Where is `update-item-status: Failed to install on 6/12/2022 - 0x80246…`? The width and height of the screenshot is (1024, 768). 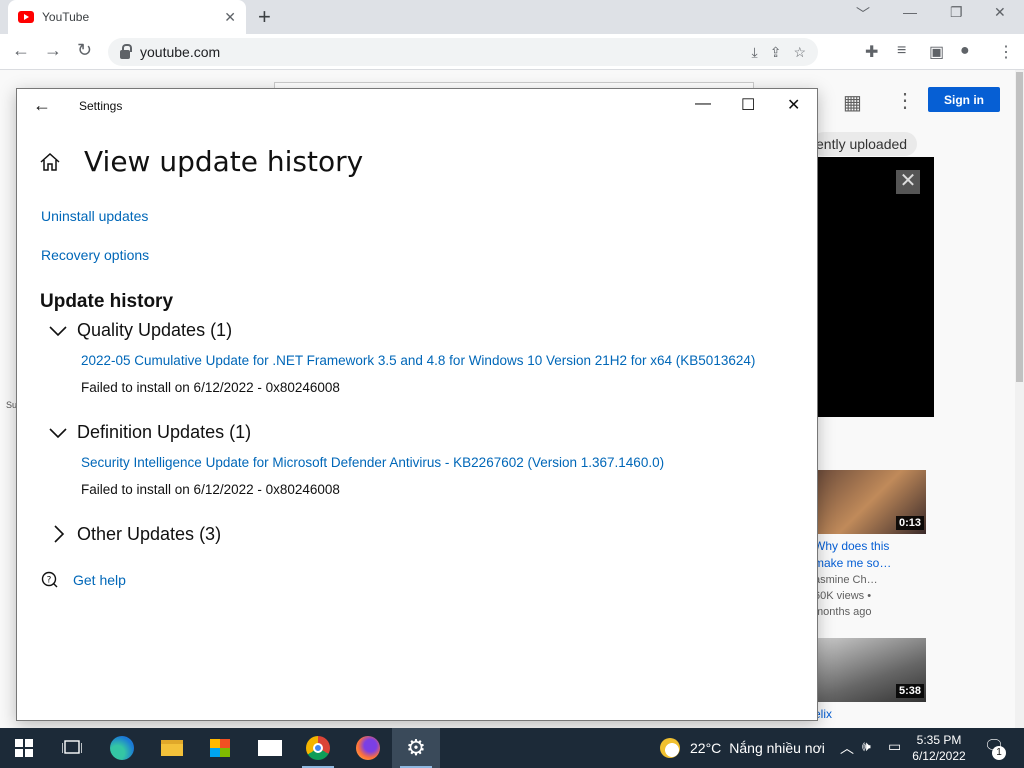 update-item-status: Failed to install on 6/12/2022 - 0x80246… is located at coordinates (210, 489).